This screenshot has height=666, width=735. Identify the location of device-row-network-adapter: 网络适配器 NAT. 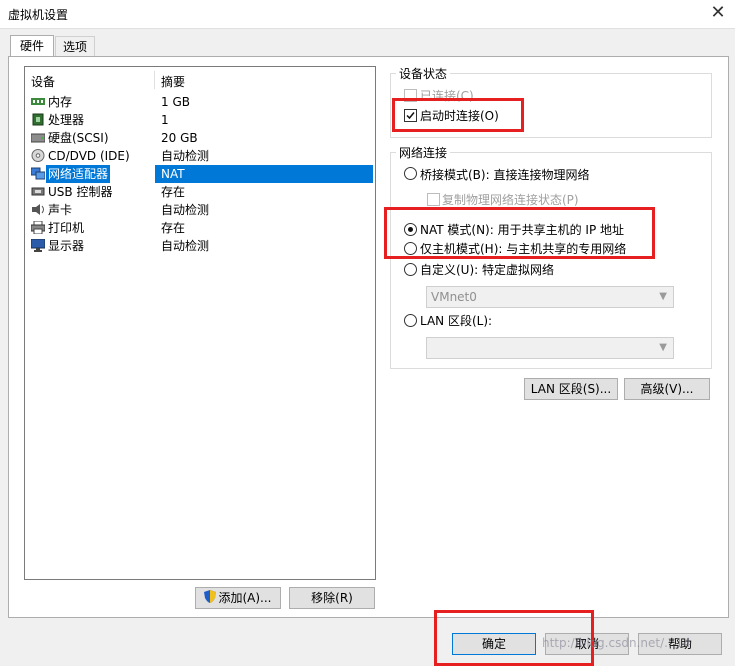
(199, 174).